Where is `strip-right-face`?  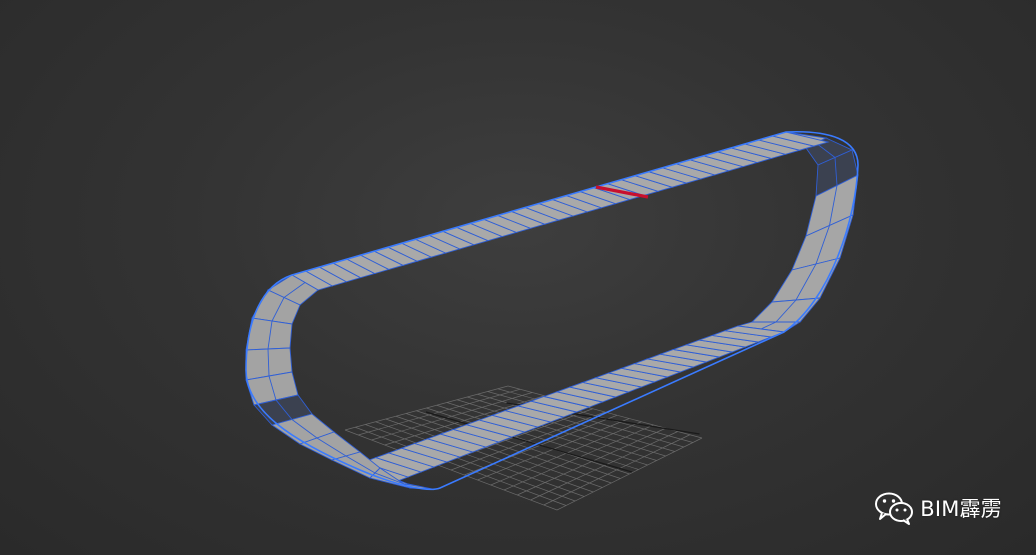
strip-right-face is located at coordinates (786, 310).